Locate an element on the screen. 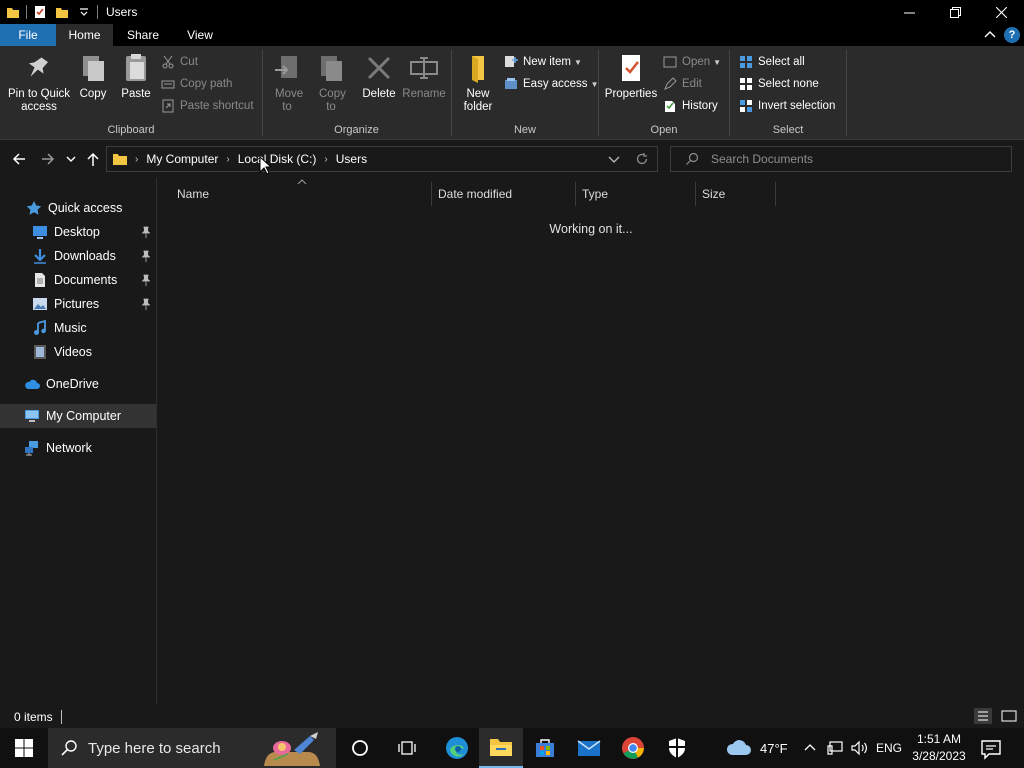 This screenshot has height=768, width=1024. move-to-icon is located at coordinates (286, 67).